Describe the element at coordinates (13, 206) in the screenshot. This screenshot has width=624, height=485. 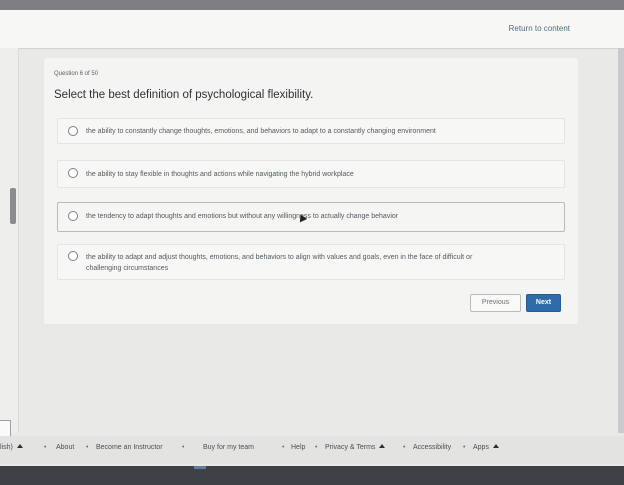
I see `sidebar-scrollbar` at that location.